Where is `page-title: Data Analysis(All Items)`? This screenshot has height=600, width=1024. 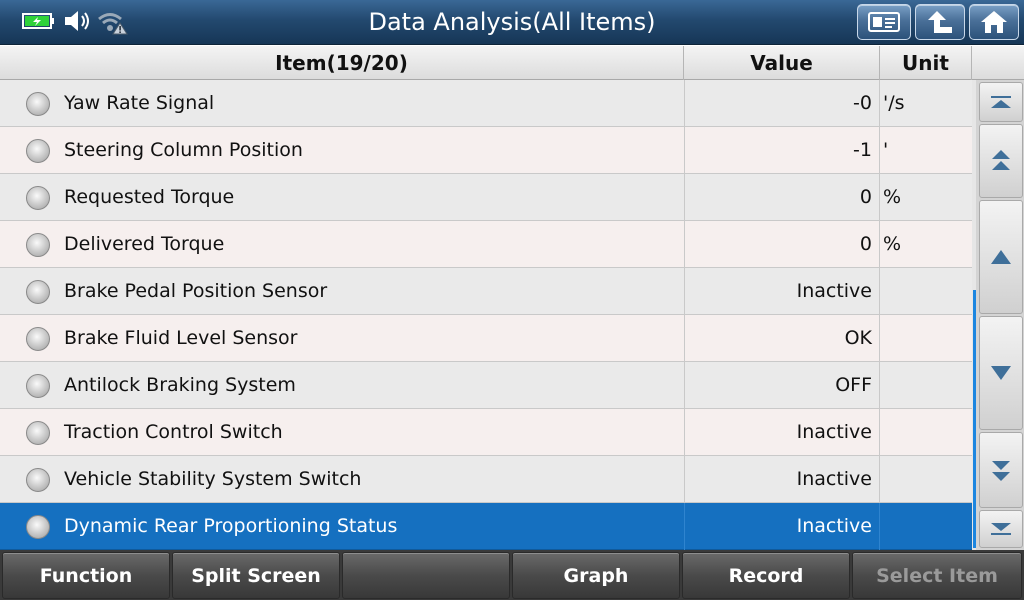
page-title: Data Analysis(All Items) is located at coordinates (512, 22).